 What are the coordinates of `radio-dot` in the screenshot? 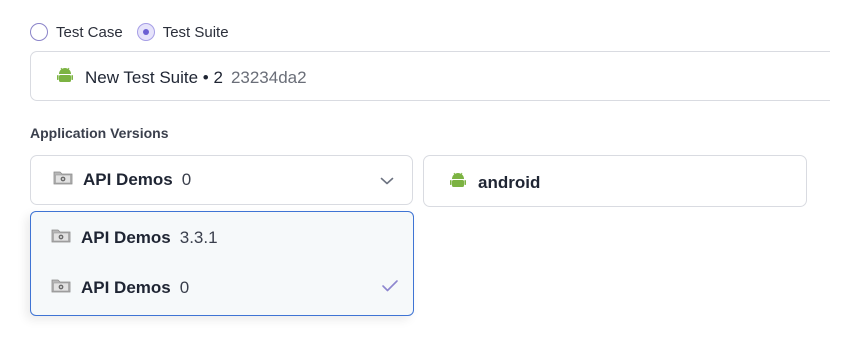 It's located at (145, 32).